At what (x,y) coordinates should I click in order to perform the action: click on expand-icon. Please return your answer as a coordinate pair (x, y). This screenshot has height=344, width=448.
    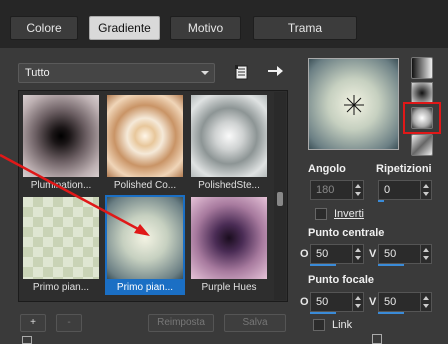
    Looking at the image, I should click on (27, 340).